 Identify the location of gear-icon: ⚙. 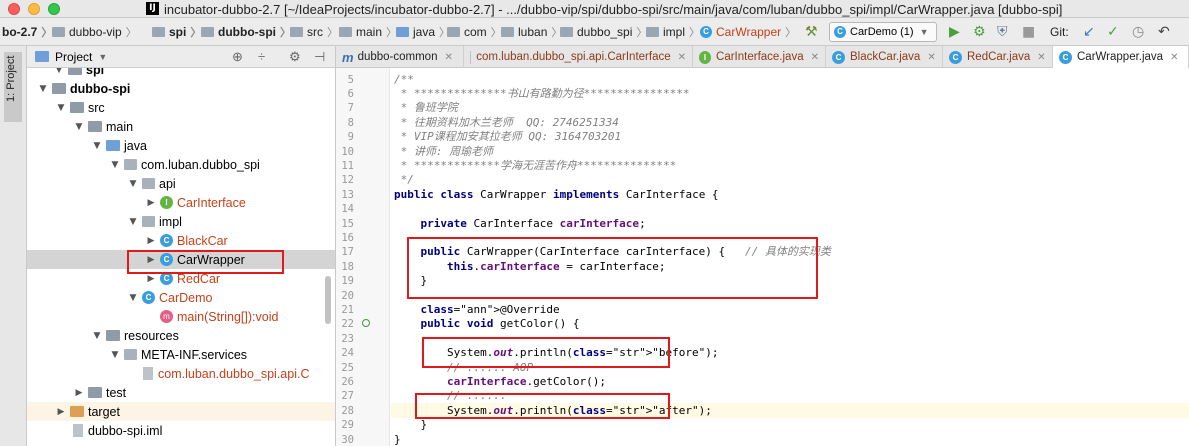
(295, 57).